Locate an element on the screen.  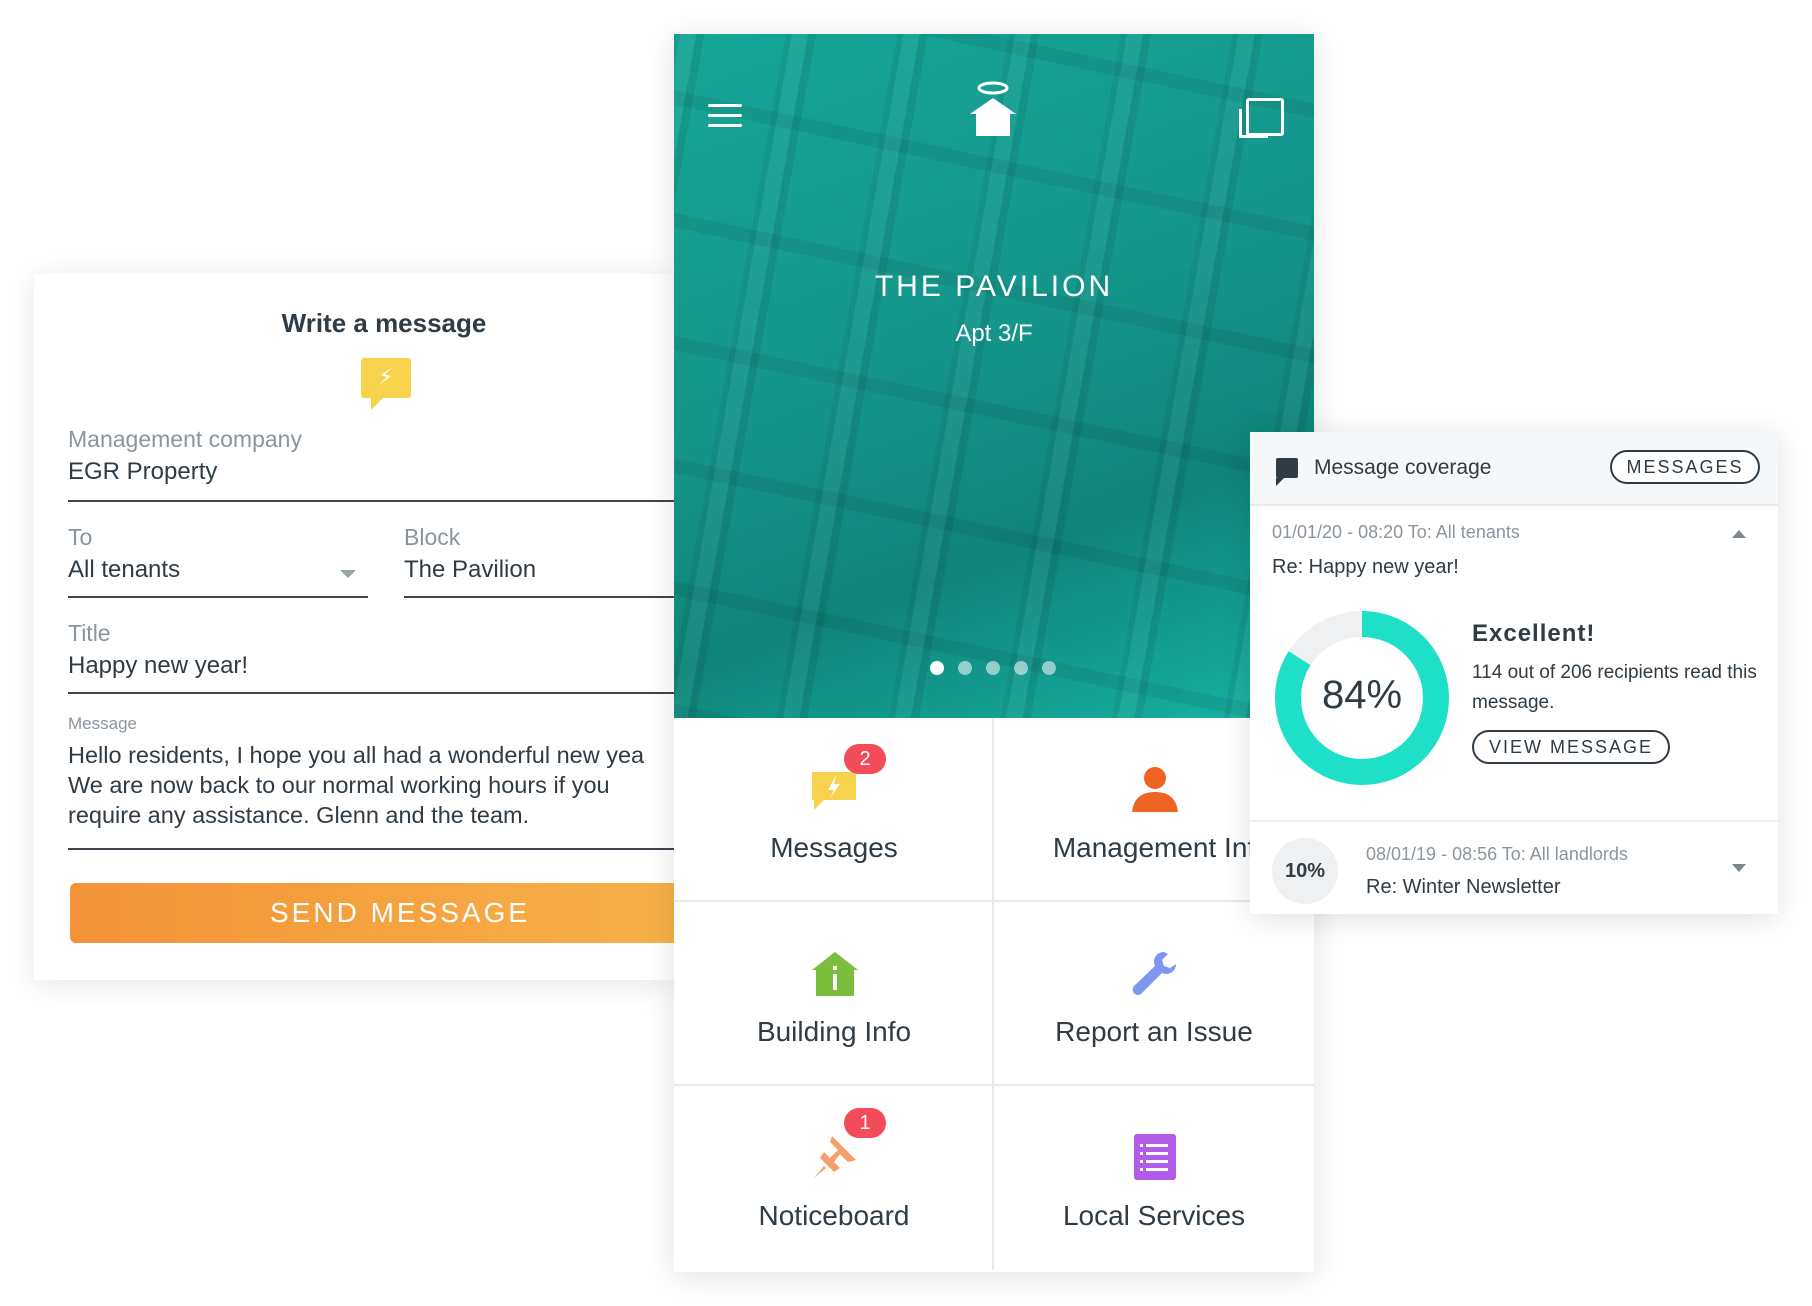
coverage-percent: 84% is located at coordinates (1362, 695).